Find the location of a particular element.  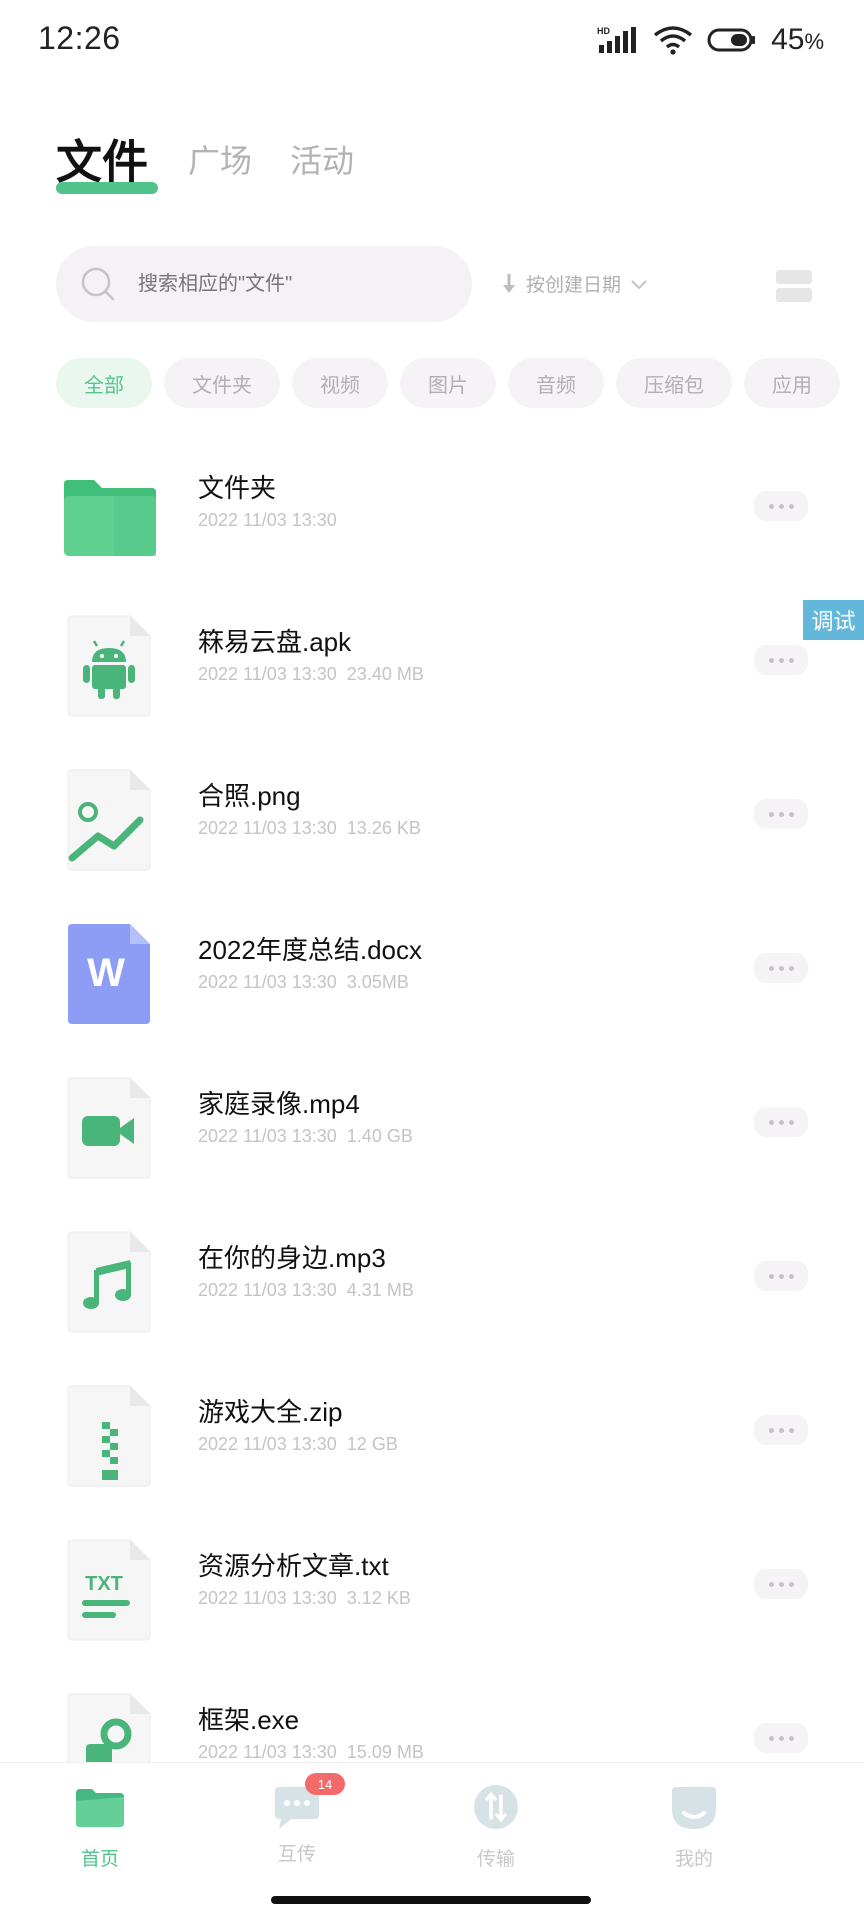

file-name: 箖易云盘.apk is located at coordinates (275, 642).